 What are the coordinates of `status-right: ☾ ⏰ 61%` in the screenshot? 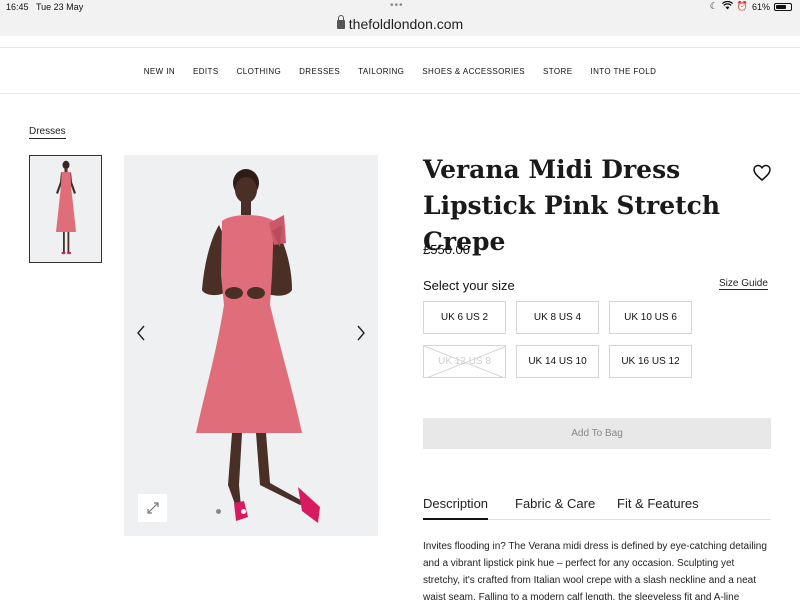 It's located at (750, 6).